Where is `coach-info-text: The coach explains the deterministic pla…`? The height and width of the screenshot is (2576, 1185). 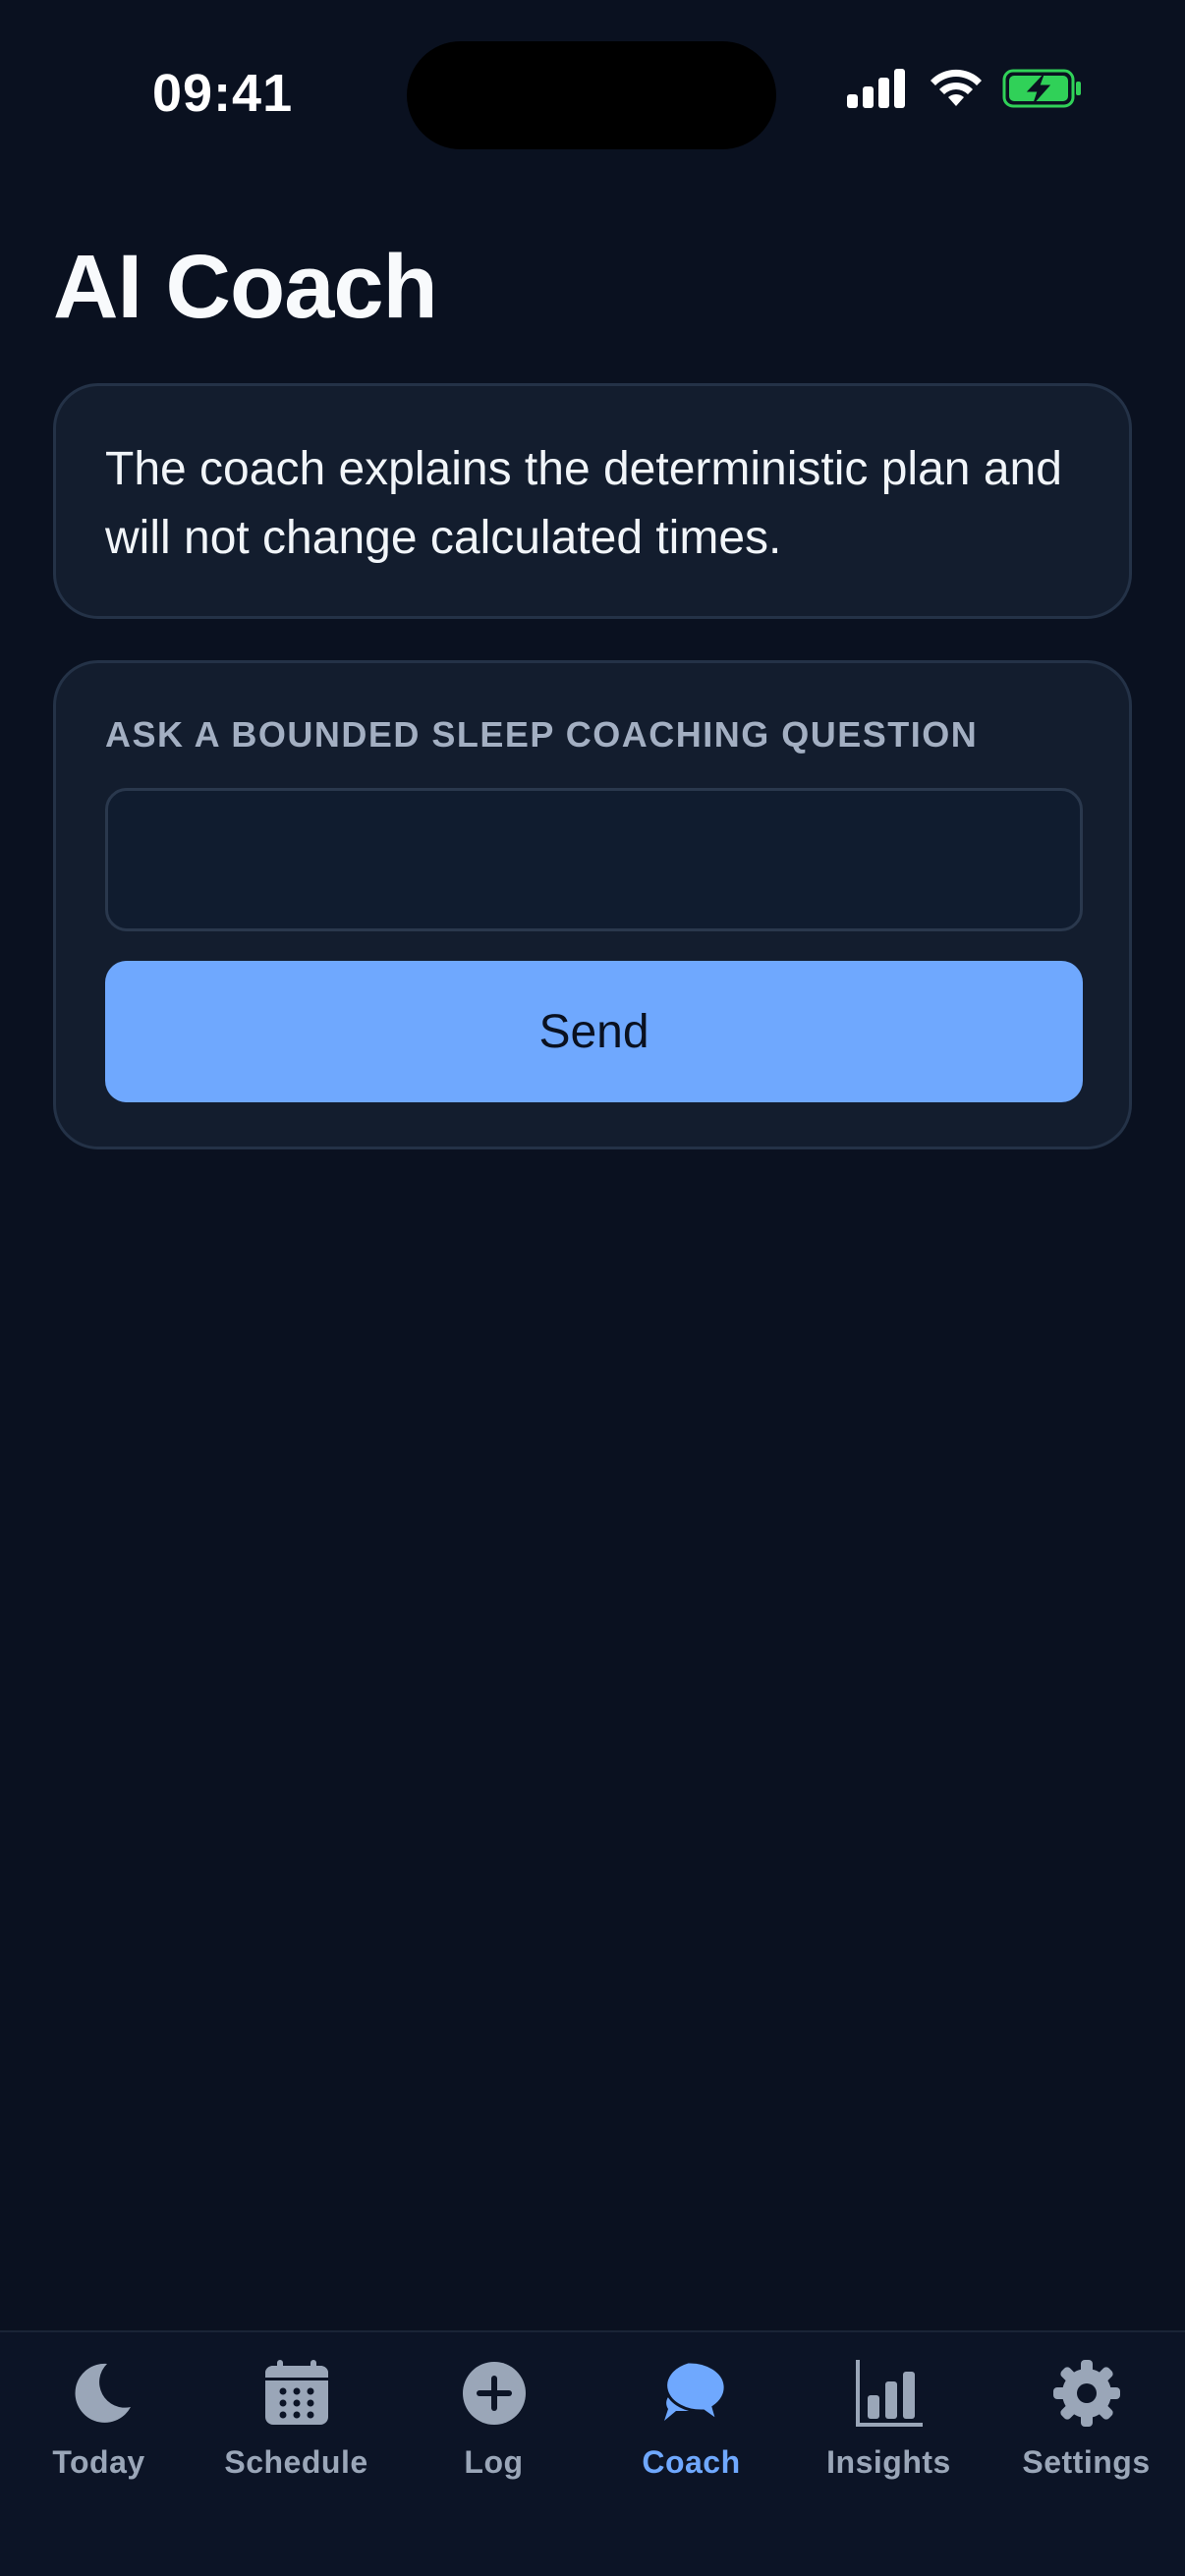 coach-info-text: The coach explains the deterministic pla… is located at coordinates (583, 503).